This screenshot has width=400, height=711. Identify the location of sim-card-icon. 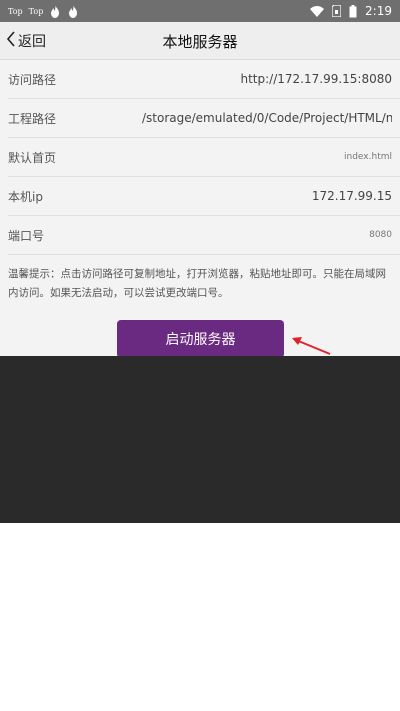
(337, 11).